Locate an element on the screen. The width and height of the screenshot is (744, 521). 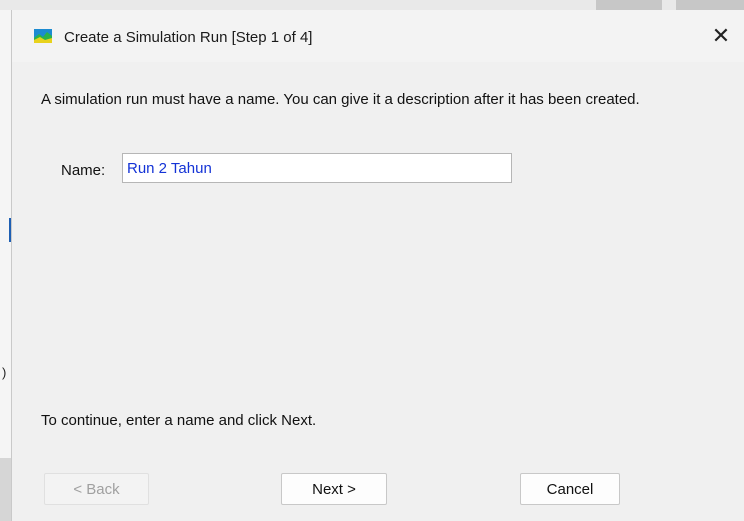
close-icon: ✕ is located at coordinates (721, 35).